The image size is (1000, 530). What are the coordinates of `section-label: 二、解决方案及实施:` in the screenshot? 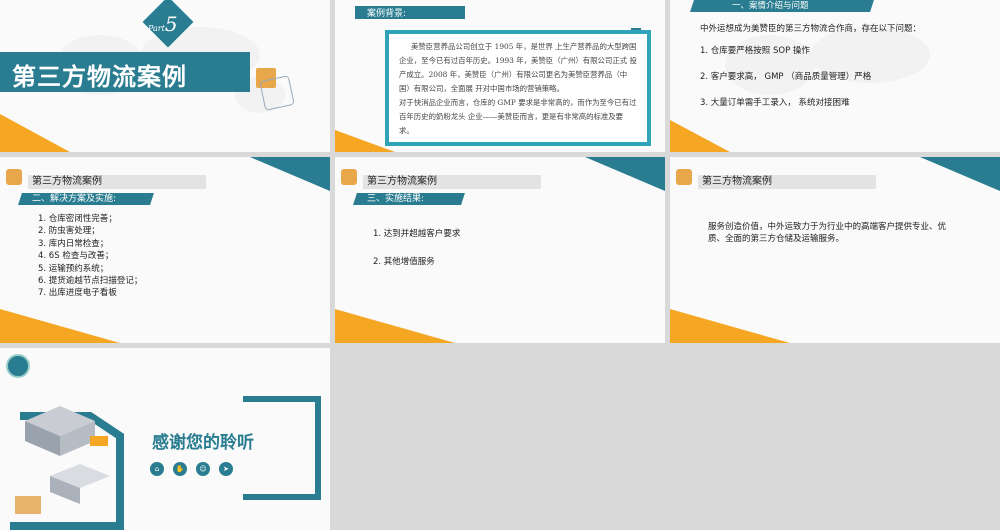 It's located at (74, 199).